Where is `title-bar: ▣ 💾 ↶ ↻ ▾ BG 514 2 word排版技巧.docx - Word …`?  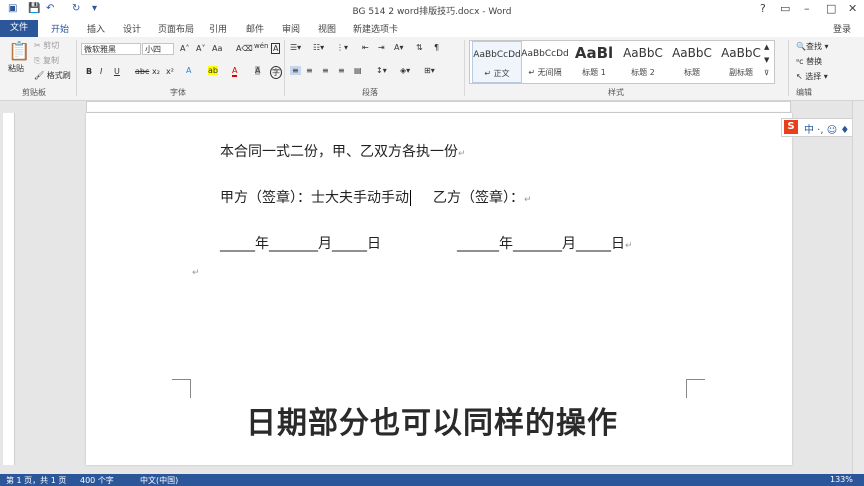
title-bar: ▣ 💾 ↶ ↻ ▾ BG 514 2 word排版技巧.docx - Word … is located at coordinates (432, 10).